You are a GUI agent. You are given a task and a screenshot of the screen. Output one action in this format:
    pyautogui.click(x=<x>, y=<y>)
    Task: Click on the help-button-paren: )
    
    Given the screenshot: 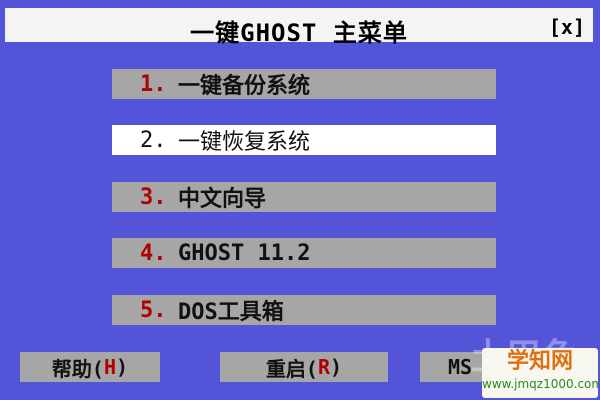 What is the action you would take?
    pyautogui.click(x=122, y=367)
    